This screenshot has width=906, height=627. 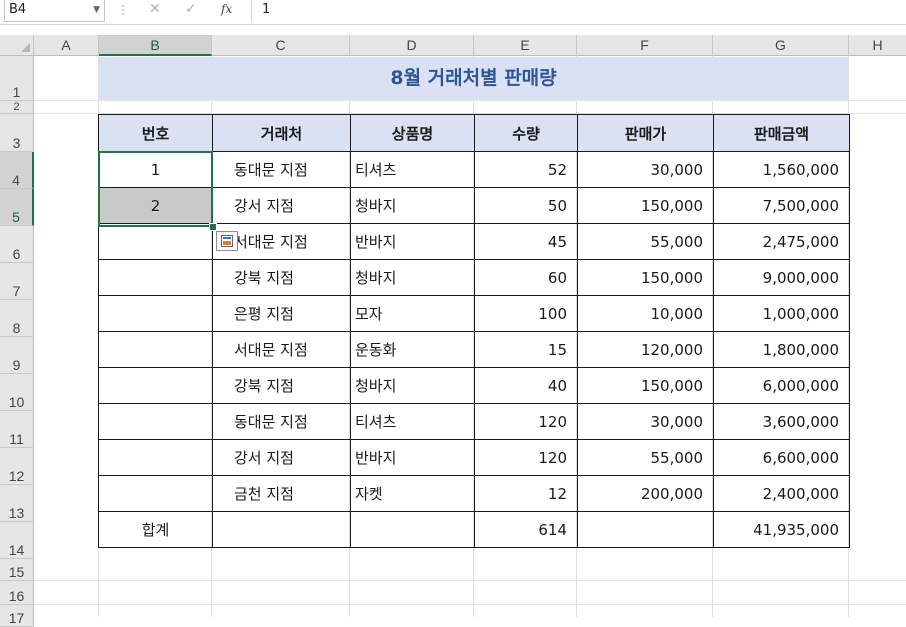 What do you see at coordinates (155, 133) in the screenshot?
I see `header-number: 번호` at bounding box center [155, 133].